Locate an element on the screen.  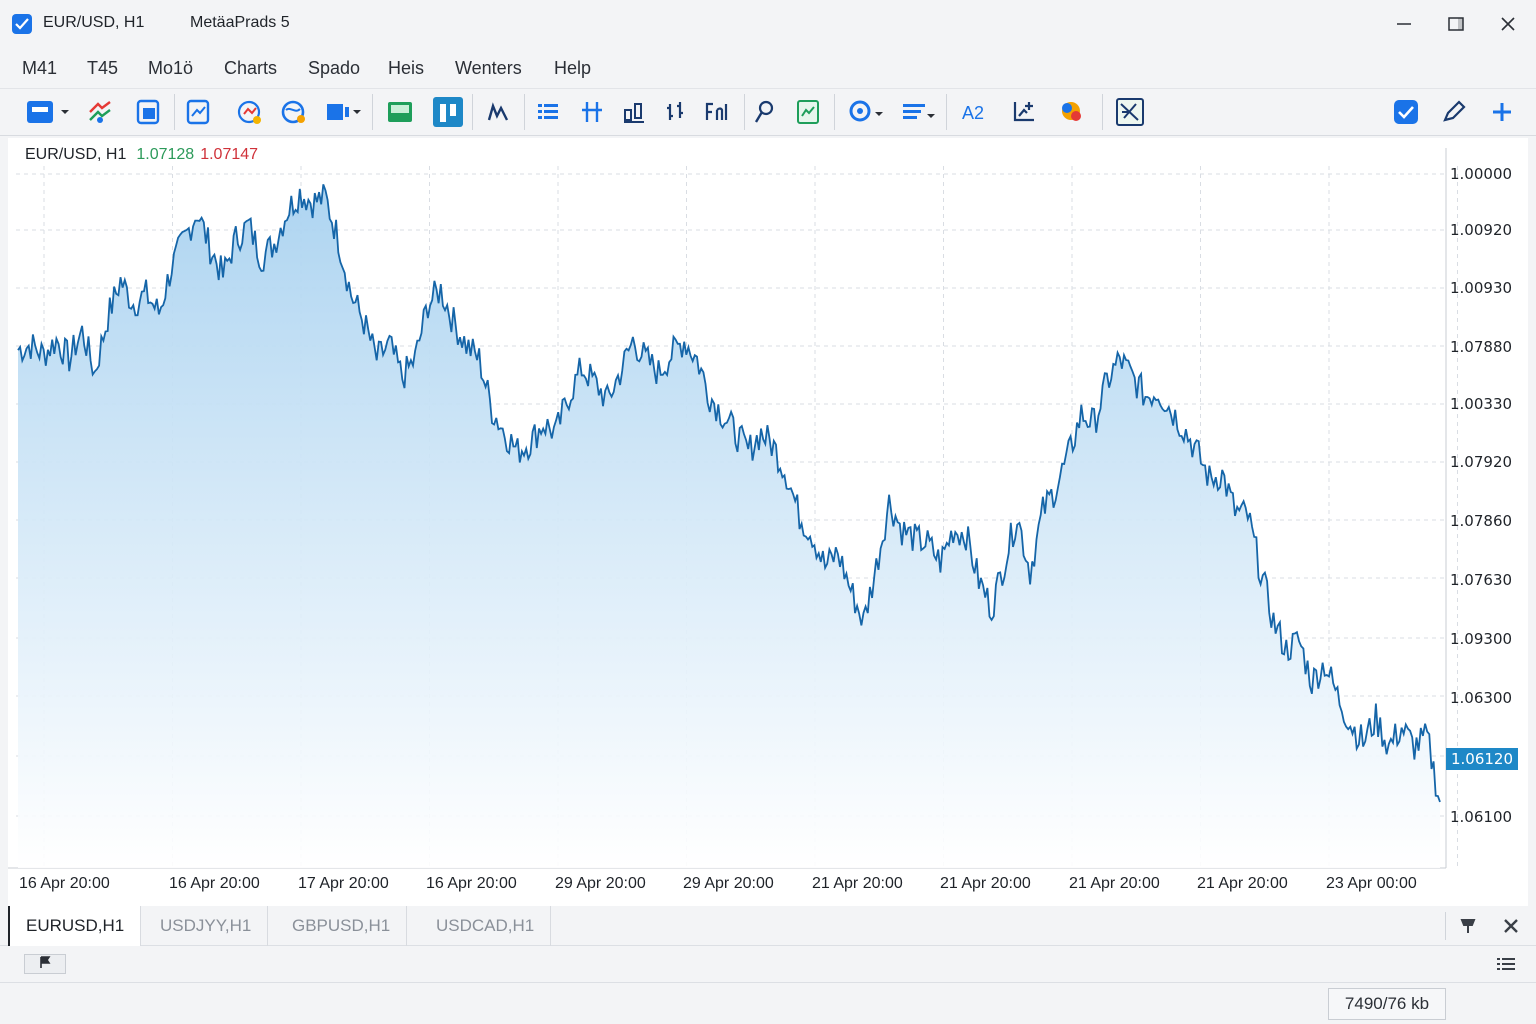
tab-eurusd: EURUSD,H1 is located at coordinates (75, 926).